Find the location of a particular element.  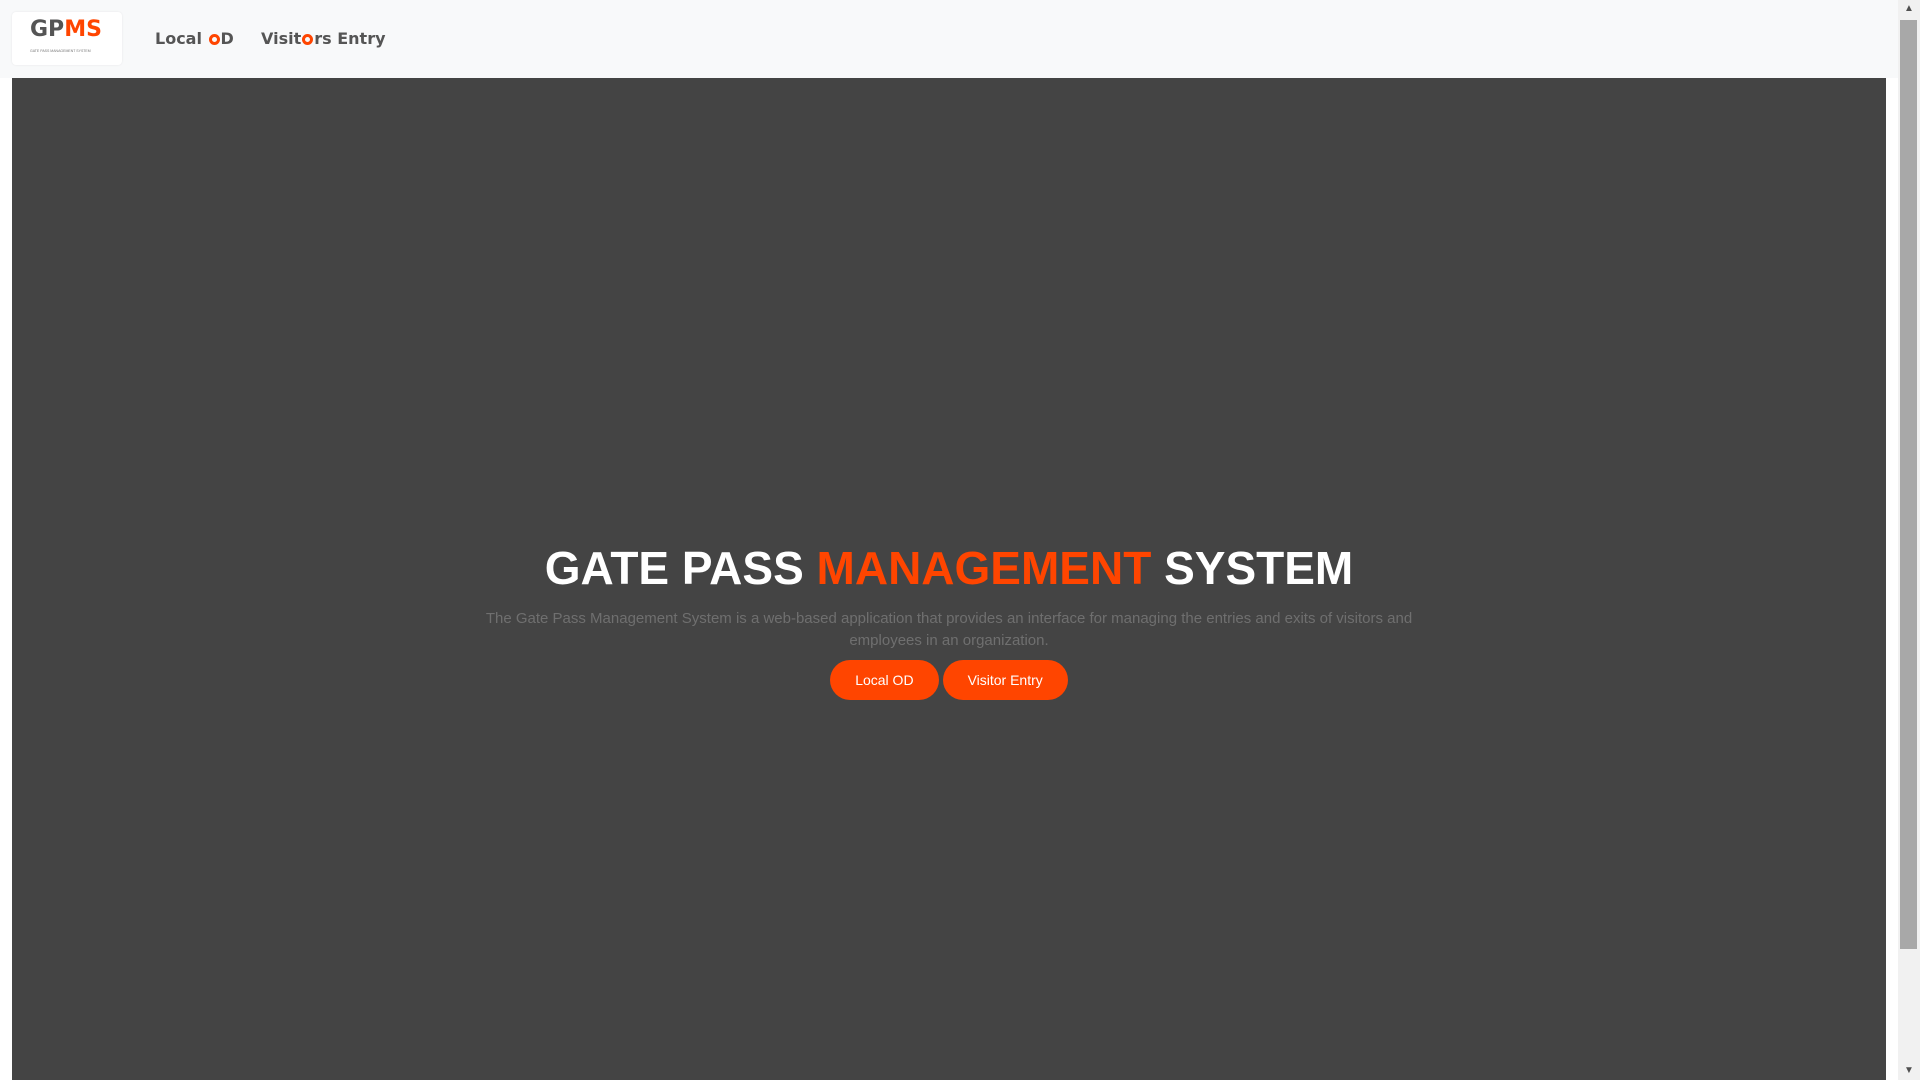

nav-visitors-text-start: Visit is located at coordinates (281, 38).